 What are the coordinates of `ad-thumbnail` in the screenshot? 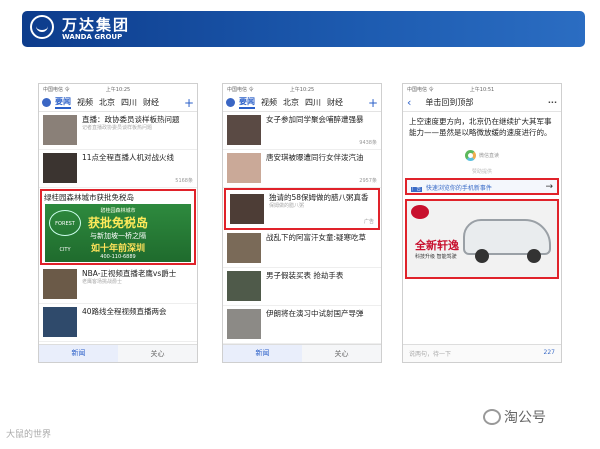 It's located at (247, 209).